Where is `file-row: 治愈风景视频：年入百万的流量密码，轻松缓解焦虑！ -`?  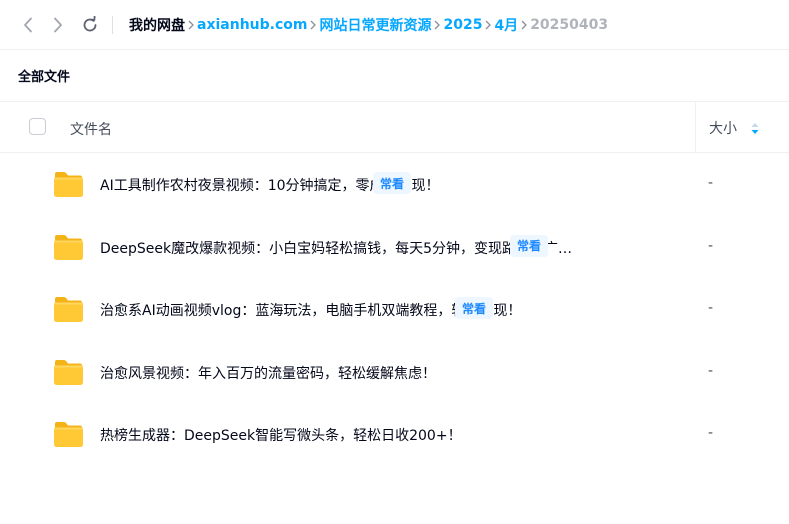 file-row: 治愈风景视频：年入百万的流量密码，轻松缓解焦虑！ - is located at coordinates (394, 372).